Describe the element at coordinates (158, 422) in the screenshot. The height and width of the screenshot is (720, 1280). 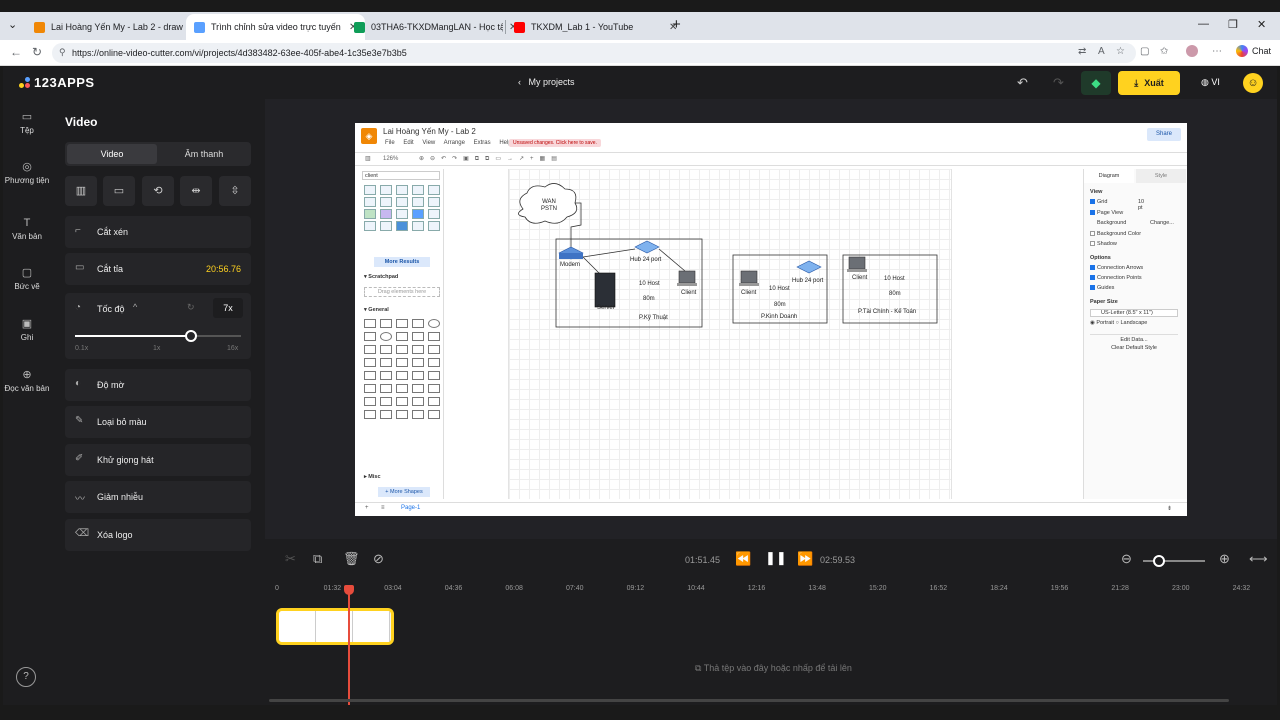
I see `chroma-key-button: ✎ Loại bỏ màu` at that location.